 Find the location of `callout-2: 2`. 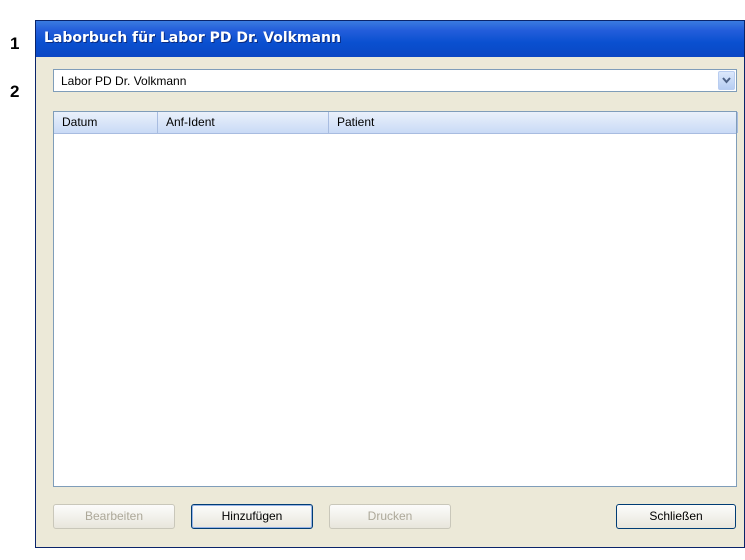

callout-2: 2 is located at coordinates (15, 91).